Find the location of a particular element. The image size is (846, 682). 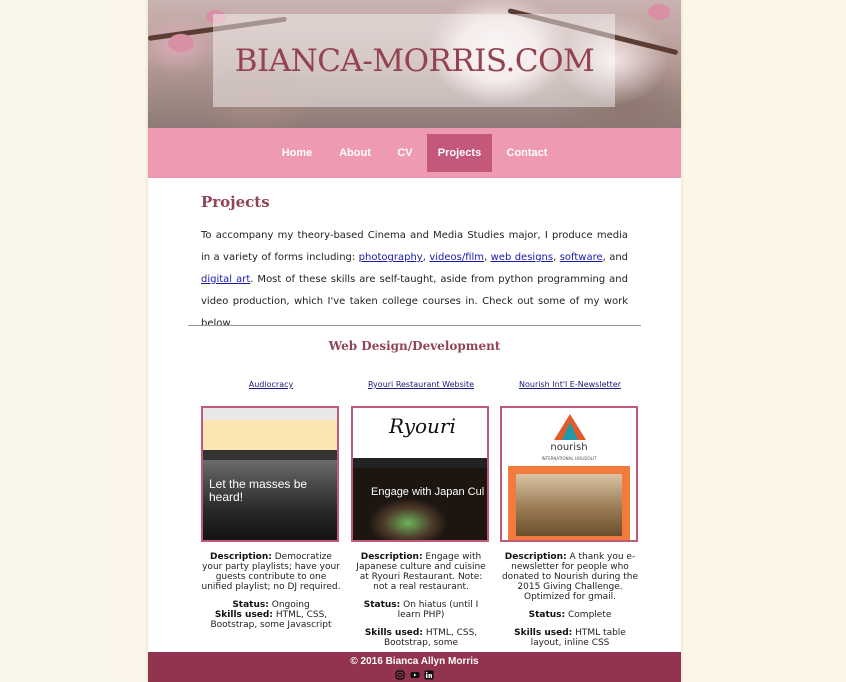

site-title: BIANCA-MORRIS.COM is located at coordinates (414, 61).